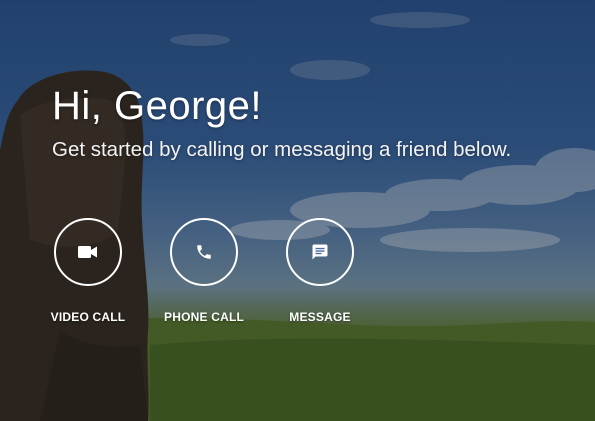 This screenshot has width=595, height=421. I want to click on video-camera-icon, so click(87, 252).